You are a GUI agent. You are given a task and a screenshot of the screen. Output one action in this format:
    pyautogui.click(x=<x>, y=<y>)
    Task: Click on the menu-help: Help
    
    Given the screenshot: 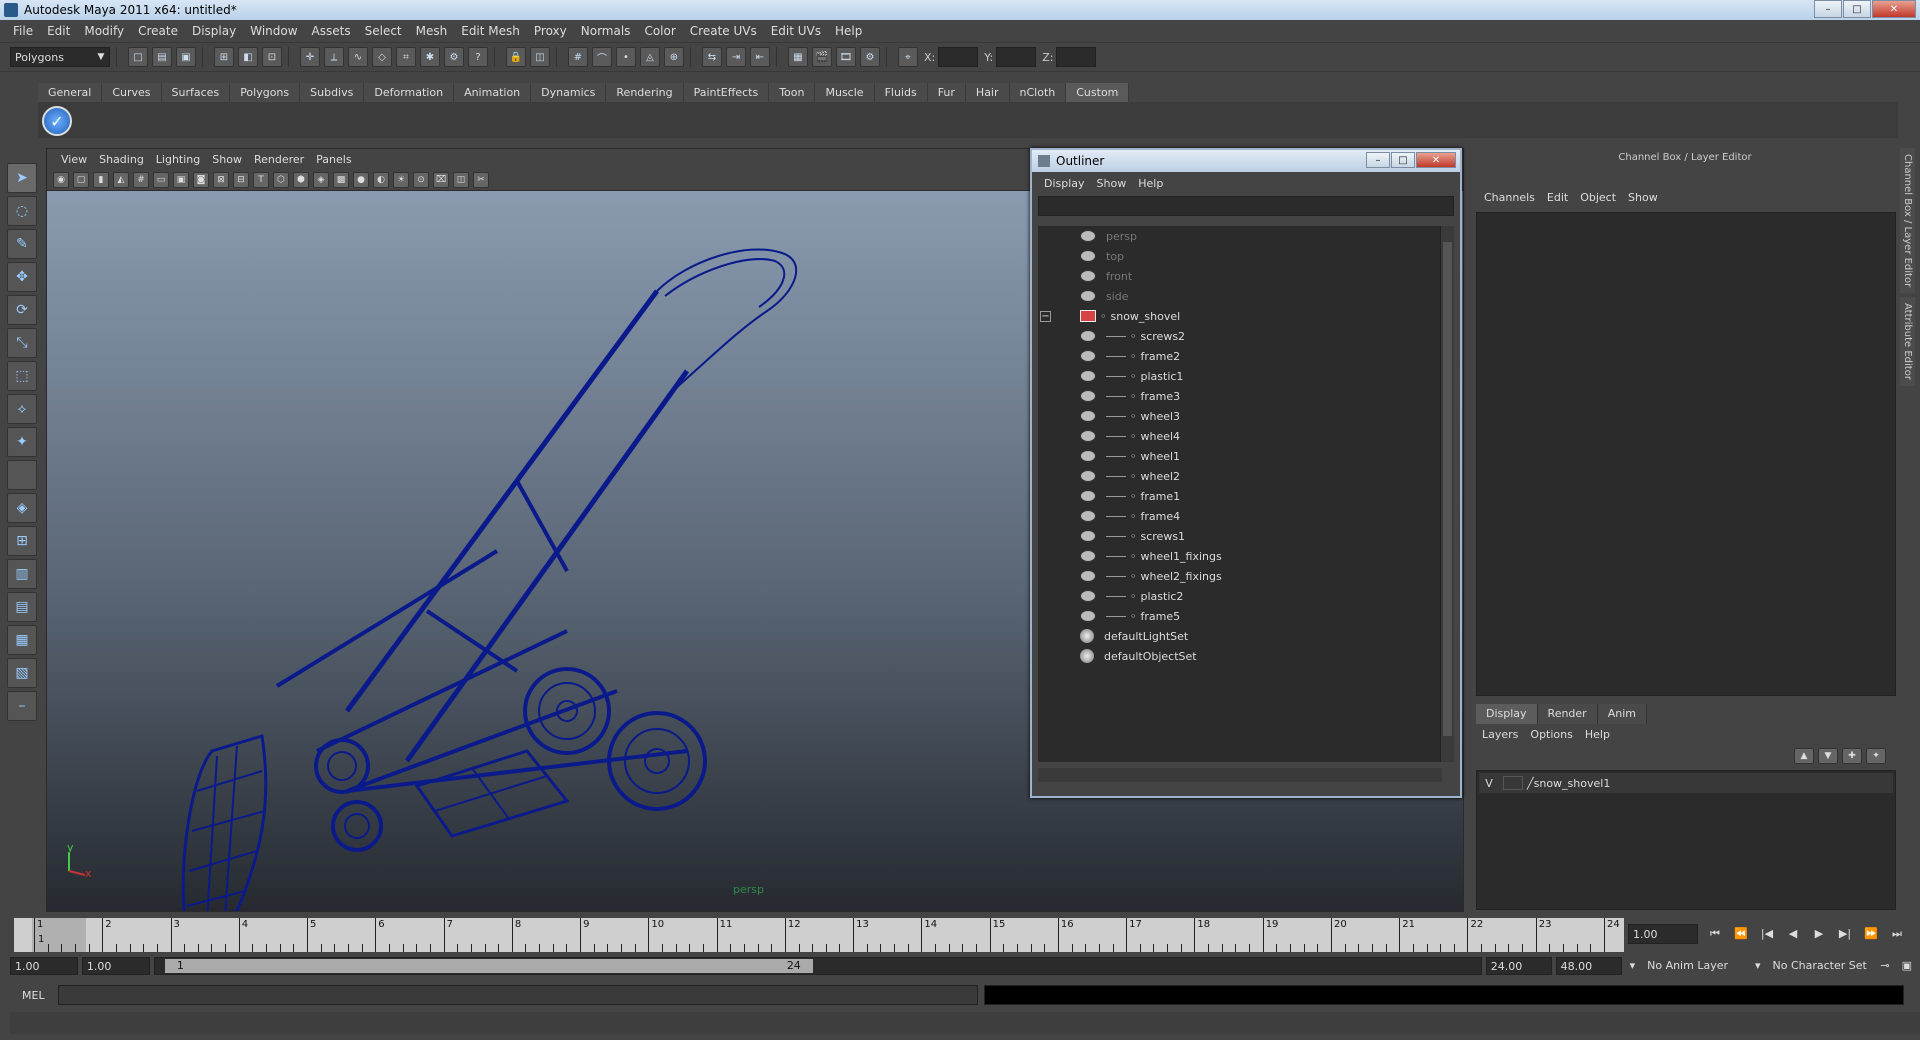 What is the action you would take?
    pyautogui.click(x=848, y=31)
    